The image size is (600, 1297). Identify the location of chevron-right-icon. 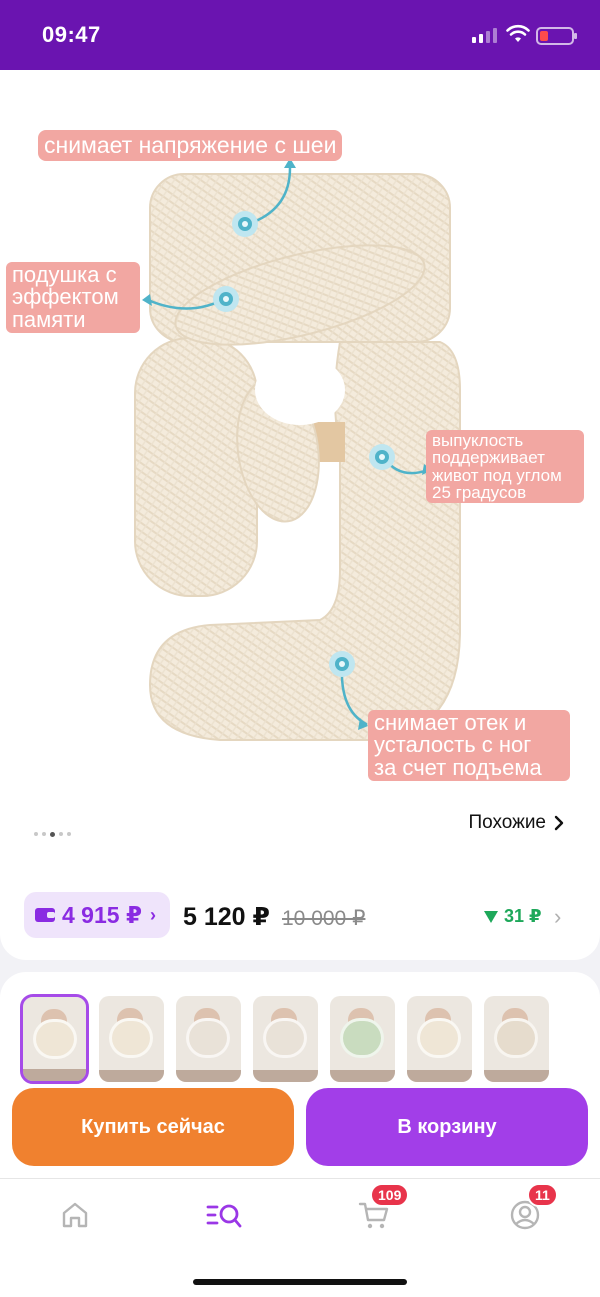
(559, 823).